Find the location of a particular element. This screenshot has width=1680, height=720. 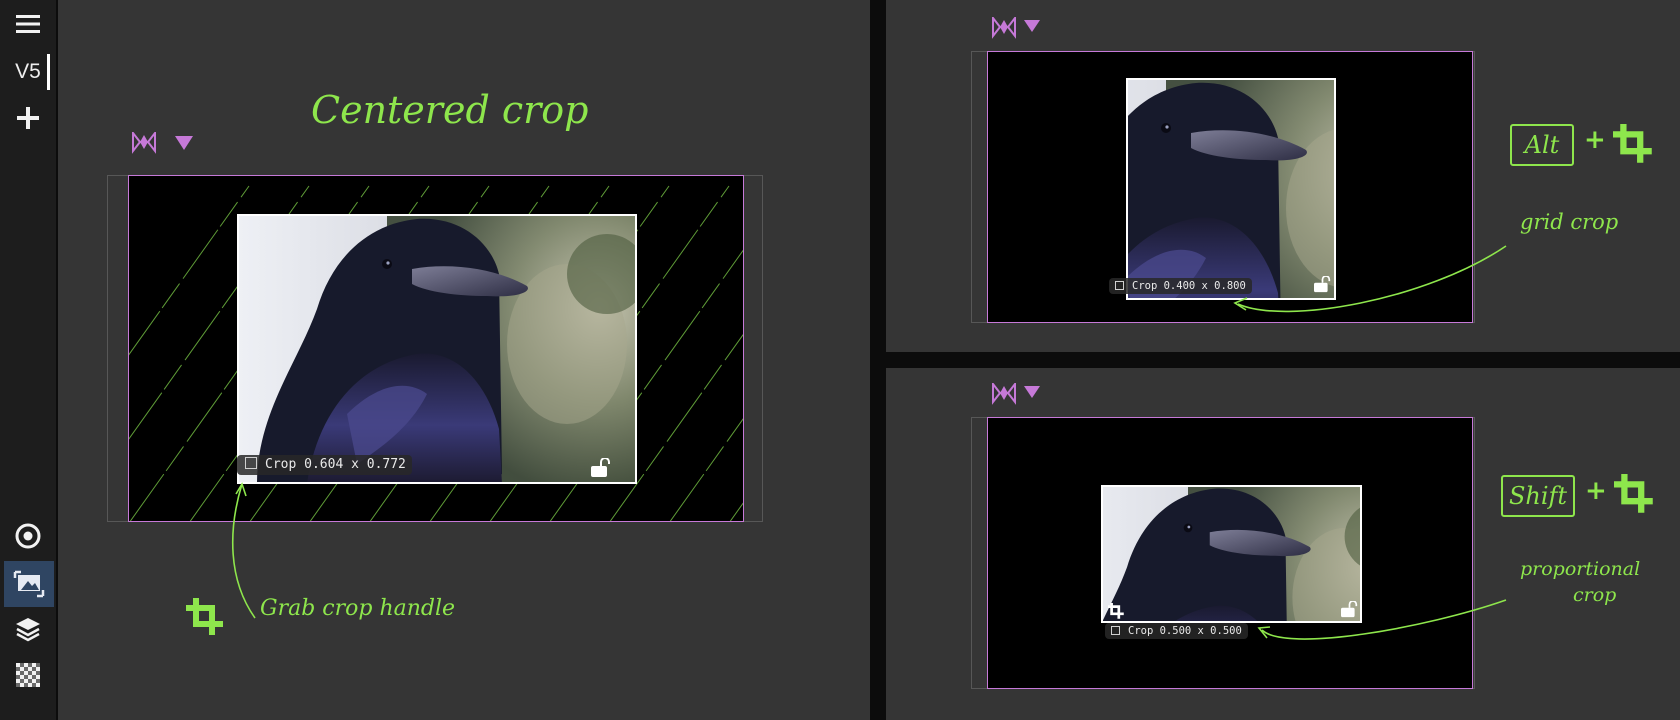

crop-label: Crop 0.500 x 0.500 is located at coordinates (1176, 631).